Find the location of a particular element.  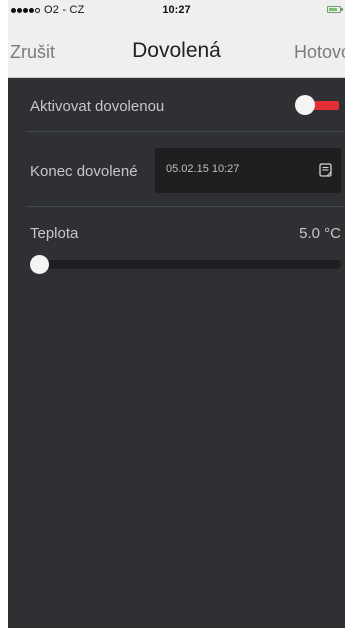

battery-icon is located at coordinates (335, 9).